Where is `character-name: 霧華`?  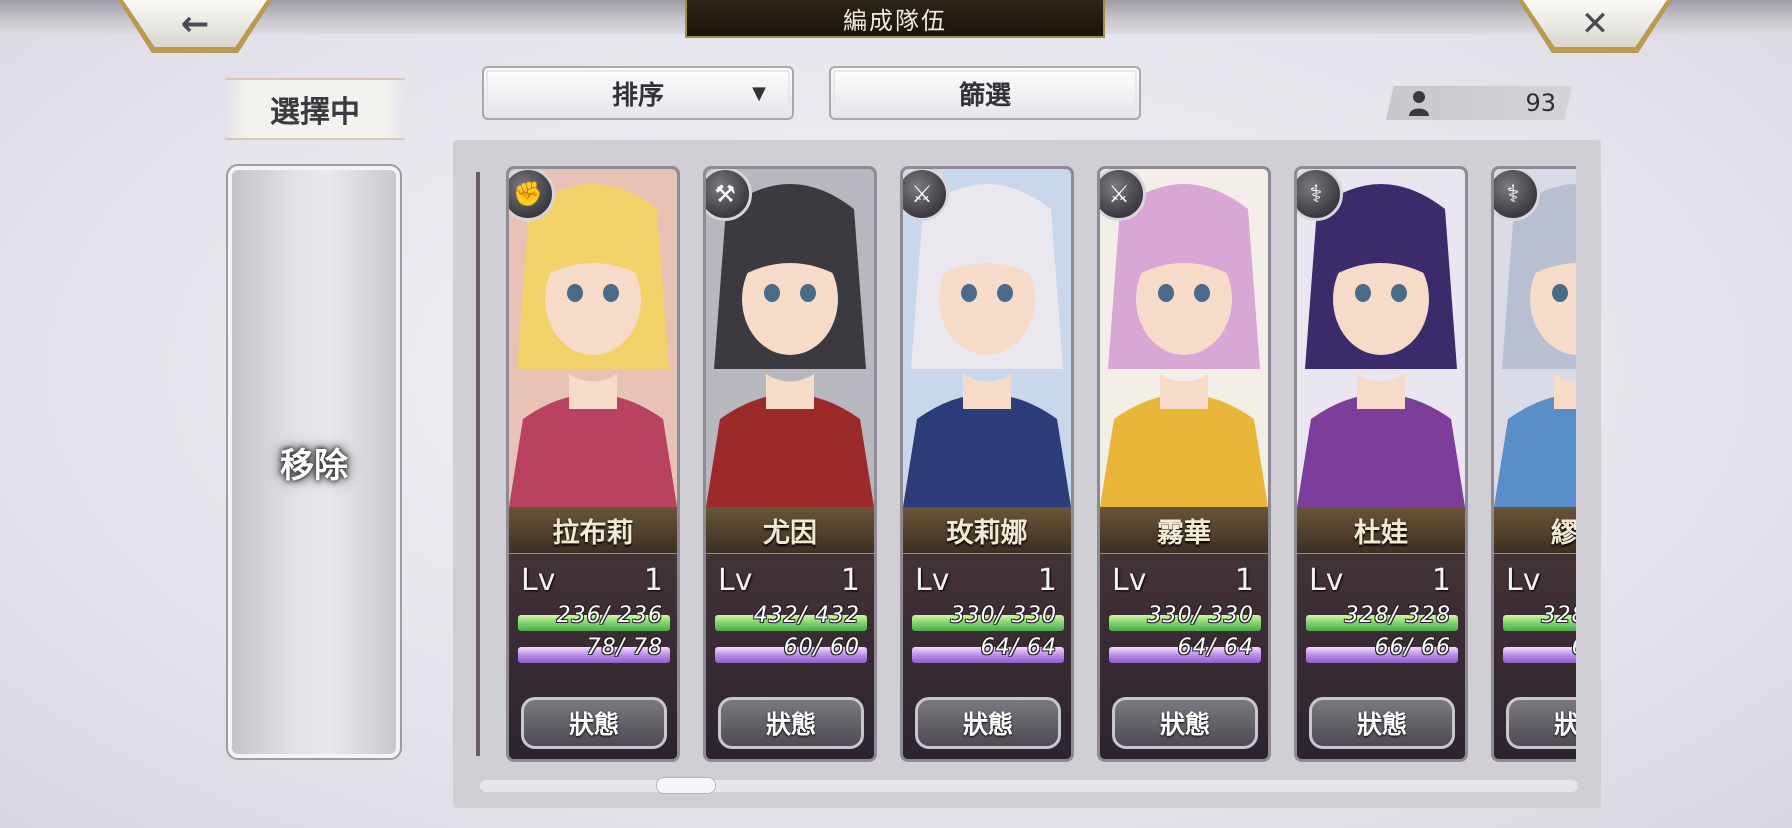 character-name: 霧華 is located at coordinates (1184, 530).